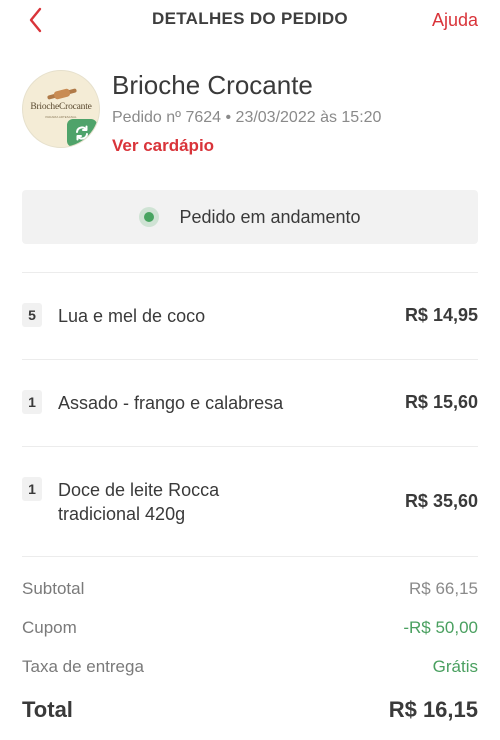 The image size is (500, 740). I want to click on subtotal-value: R$ 66,15, so click(443, 588).